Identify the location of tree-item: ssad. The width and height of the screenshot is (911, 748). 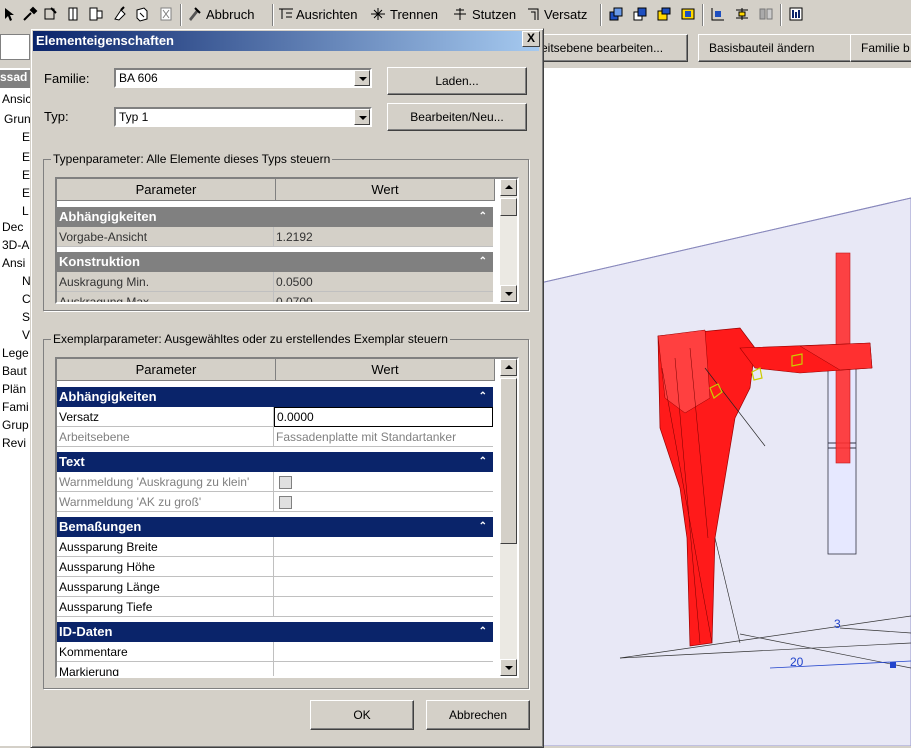
(15, 79).